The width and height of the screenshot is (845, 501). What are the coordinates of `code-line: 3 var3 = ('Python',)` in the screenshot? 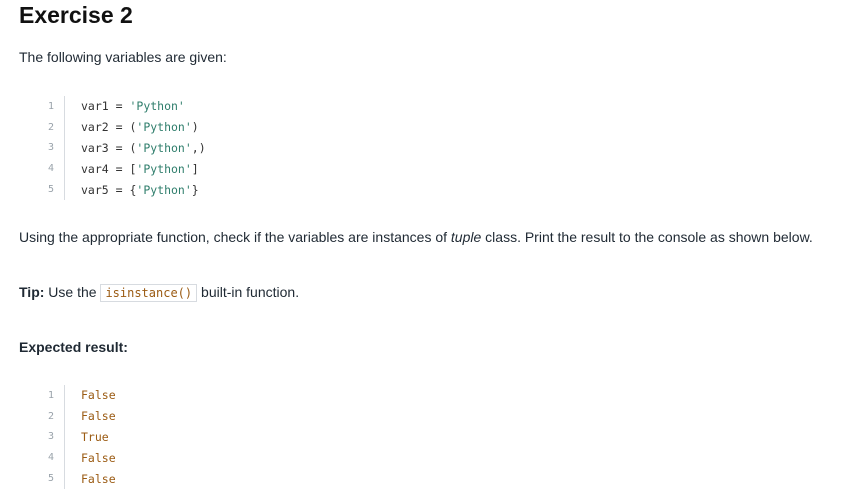 It's located at (123, 148).